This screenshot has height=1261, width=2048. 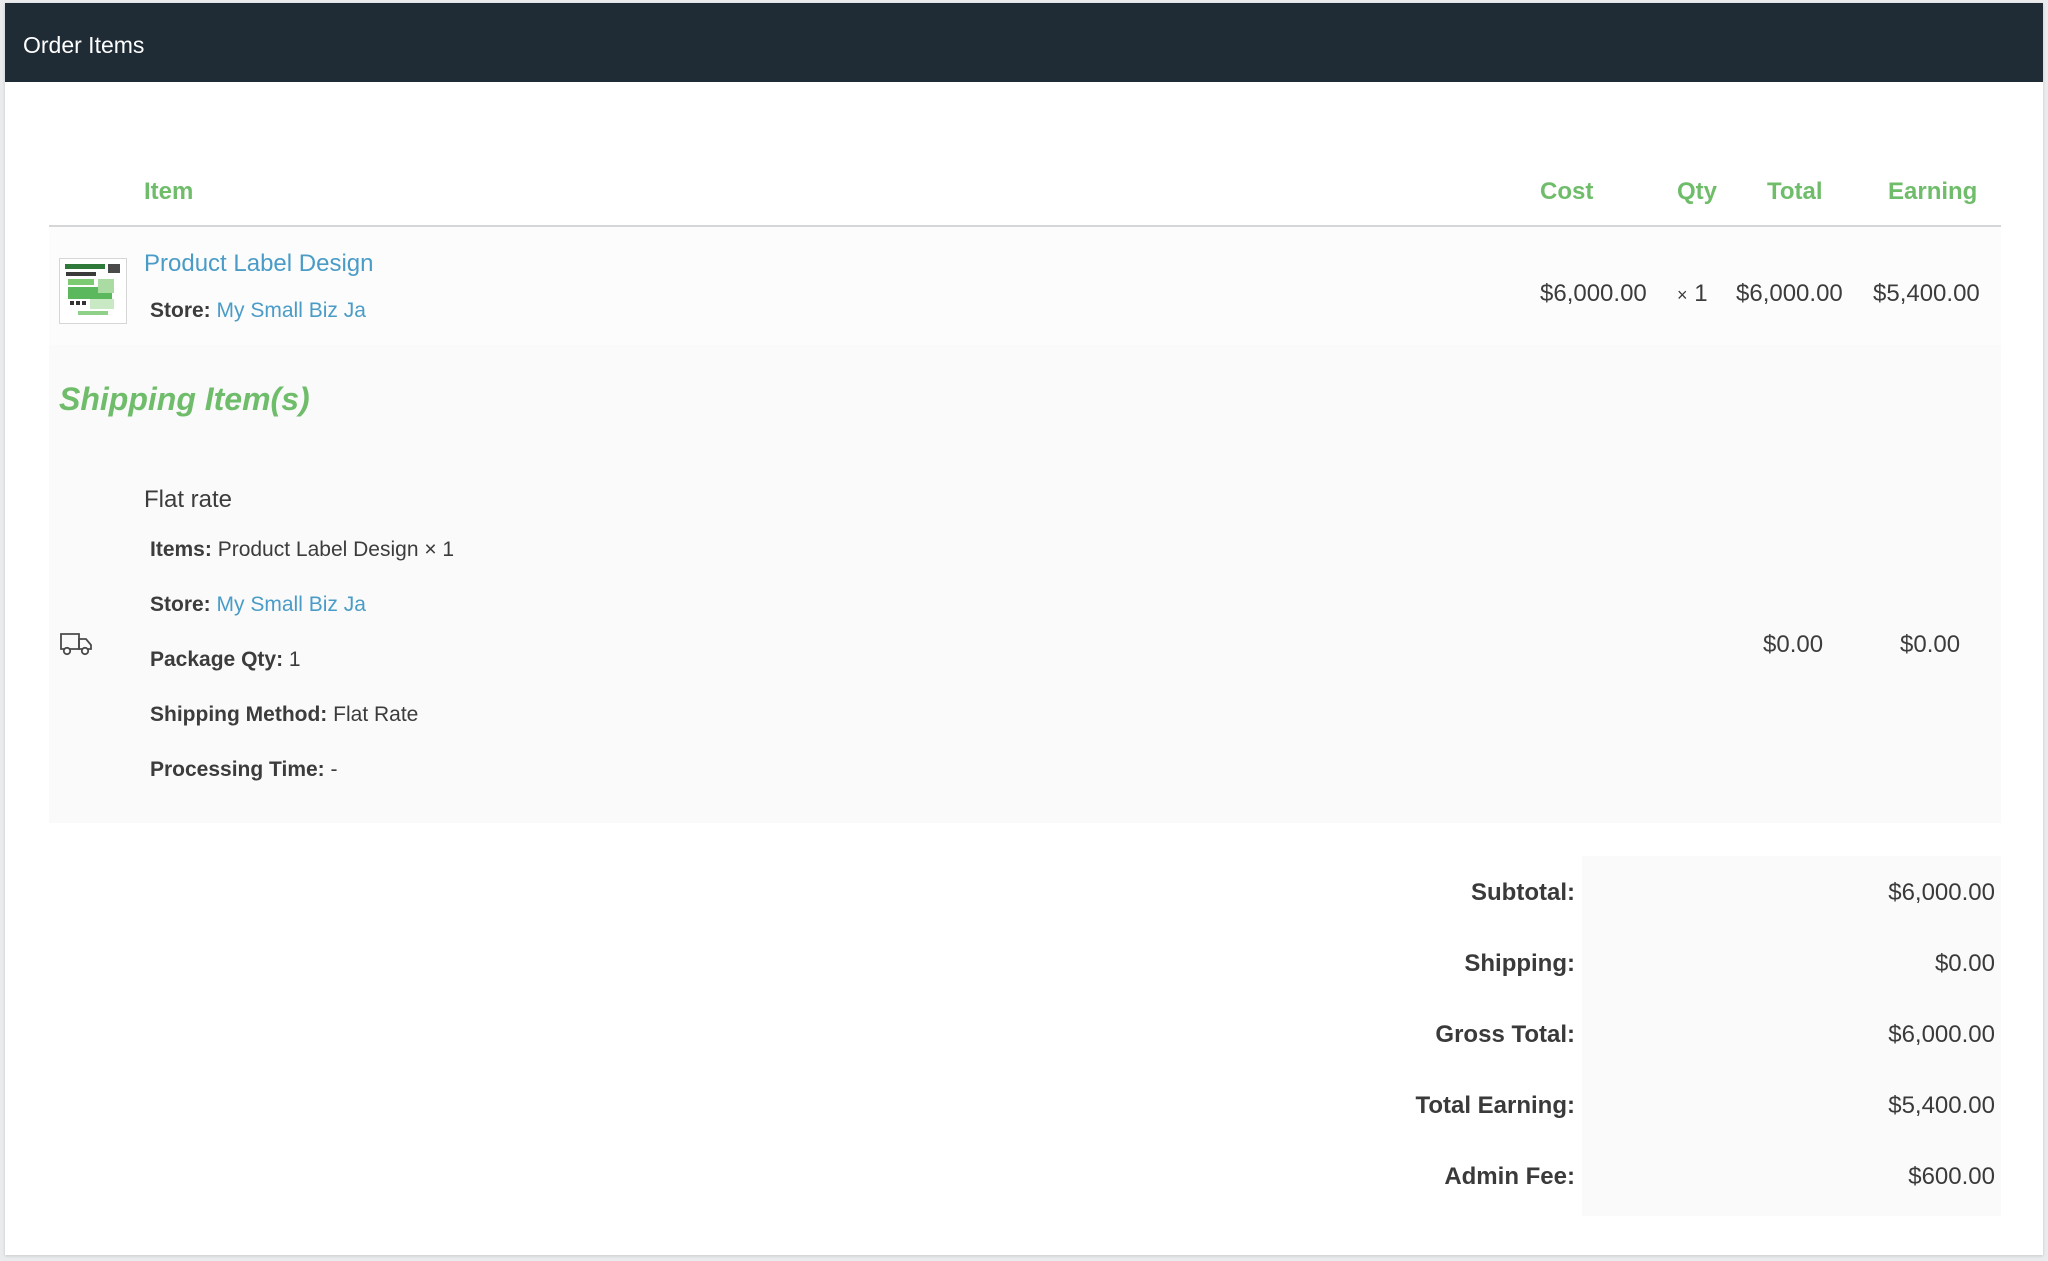 What do you see at coordinates (294, 659) in the screenshot?
I see `package-qty-value: 1` at bounding box center [294, 659].